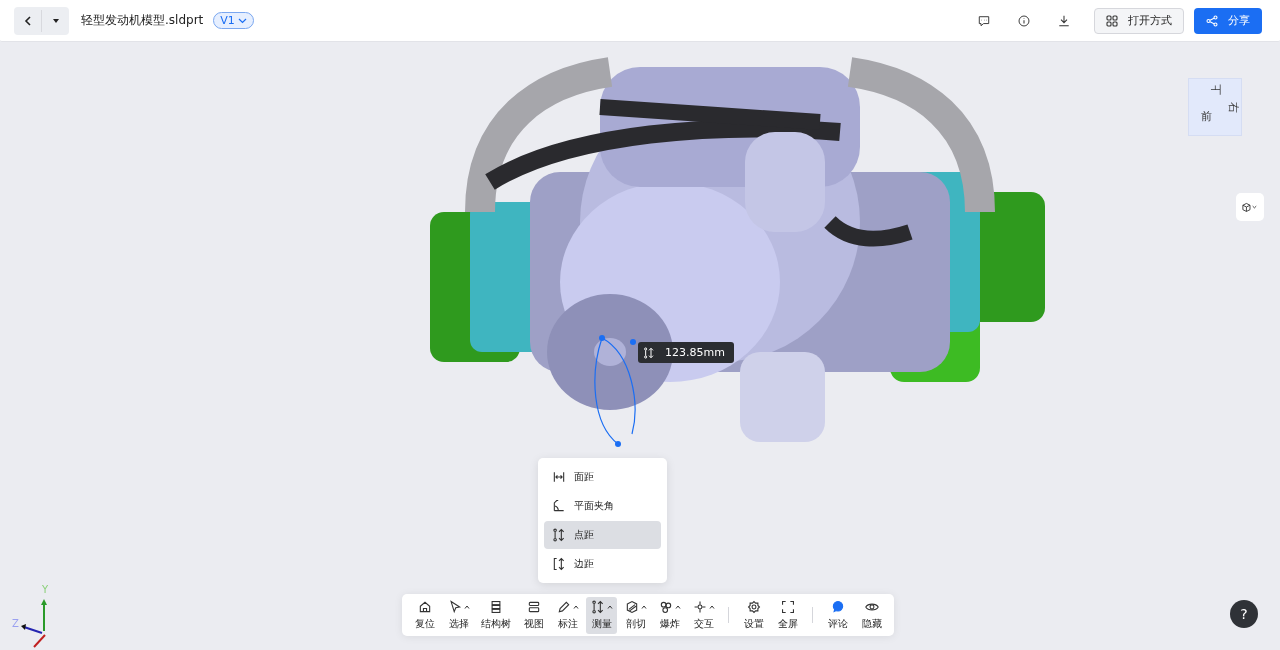 This screenshot has height=650, width=1280. What do you see at coordinates (699, 607) in the screenshot?
I see `move-icon` at bounding box center [699, 607].